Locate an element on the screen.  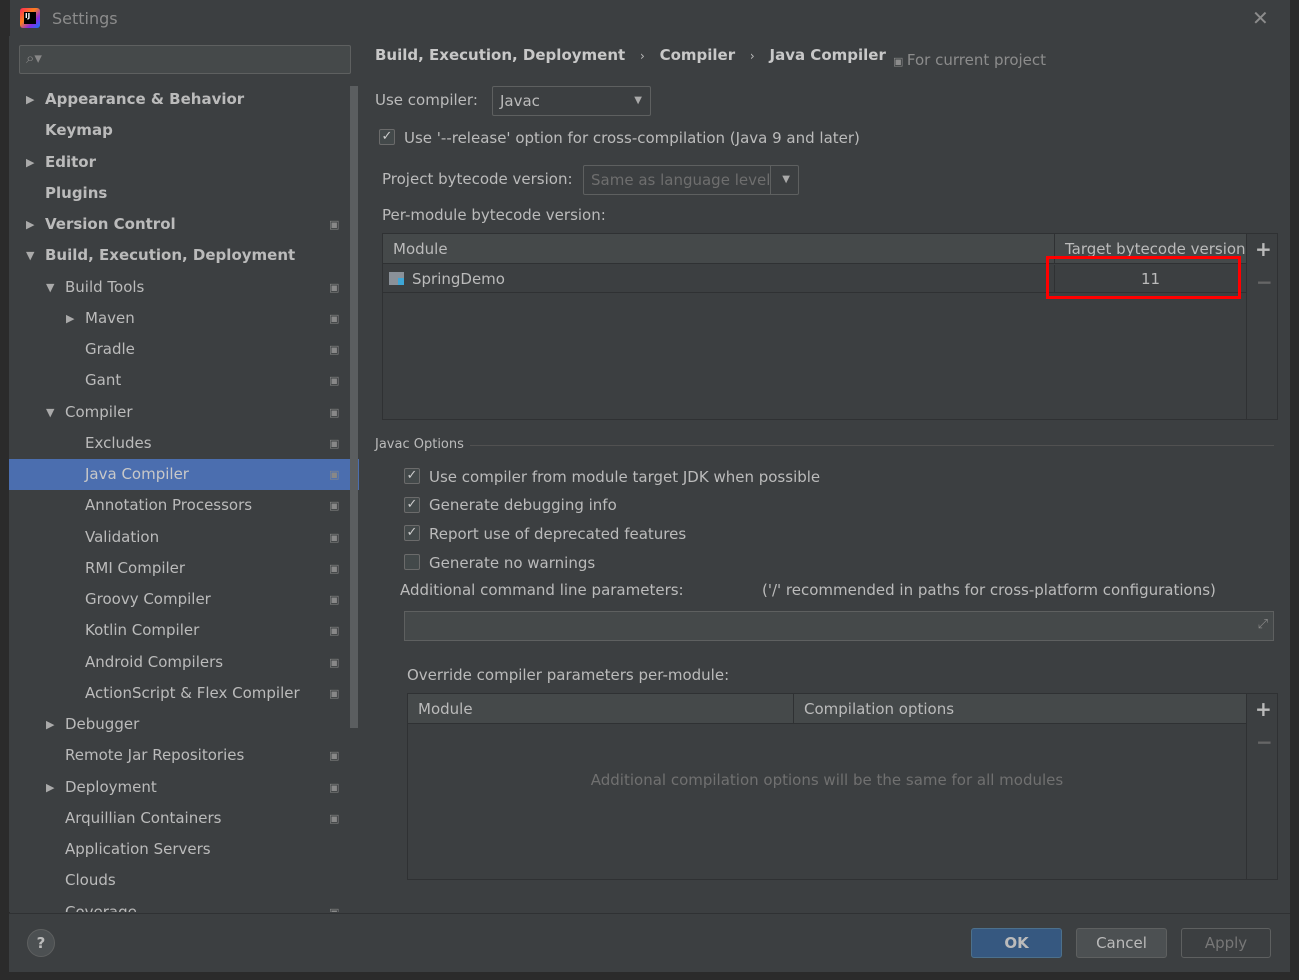
expand-icon: ⤢ is located at coordinates (1263, 624).